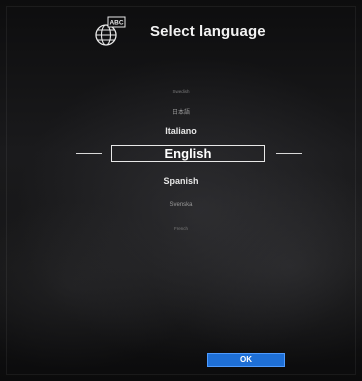 This screenshot has height=381, width=362. I want to click on selection-line-right, so click(289, 153).